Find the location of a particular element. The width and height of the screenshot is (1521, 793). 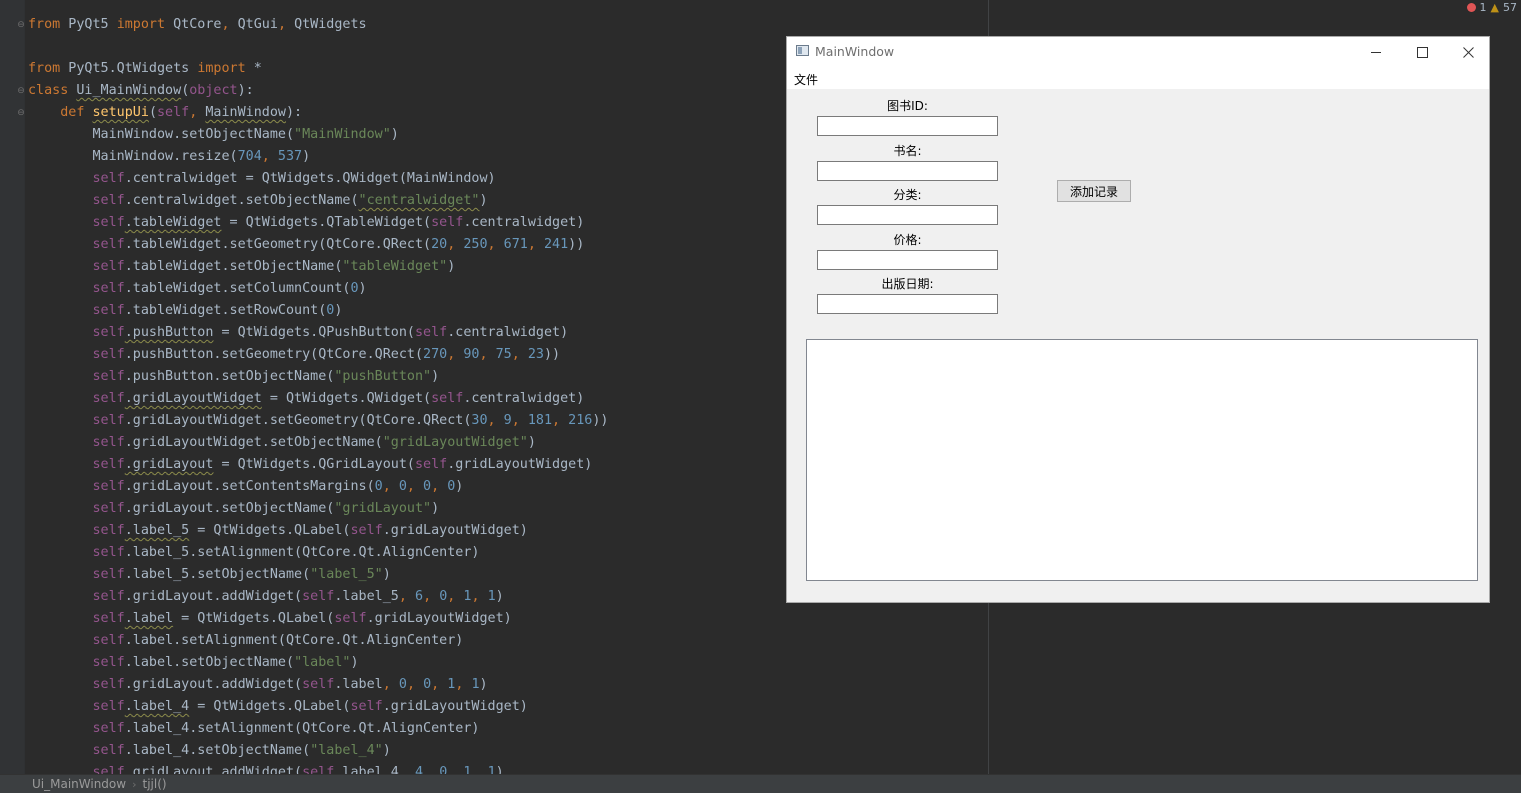

code-token: MainWindow.setObjectName( is located at coordinates (161, 134).